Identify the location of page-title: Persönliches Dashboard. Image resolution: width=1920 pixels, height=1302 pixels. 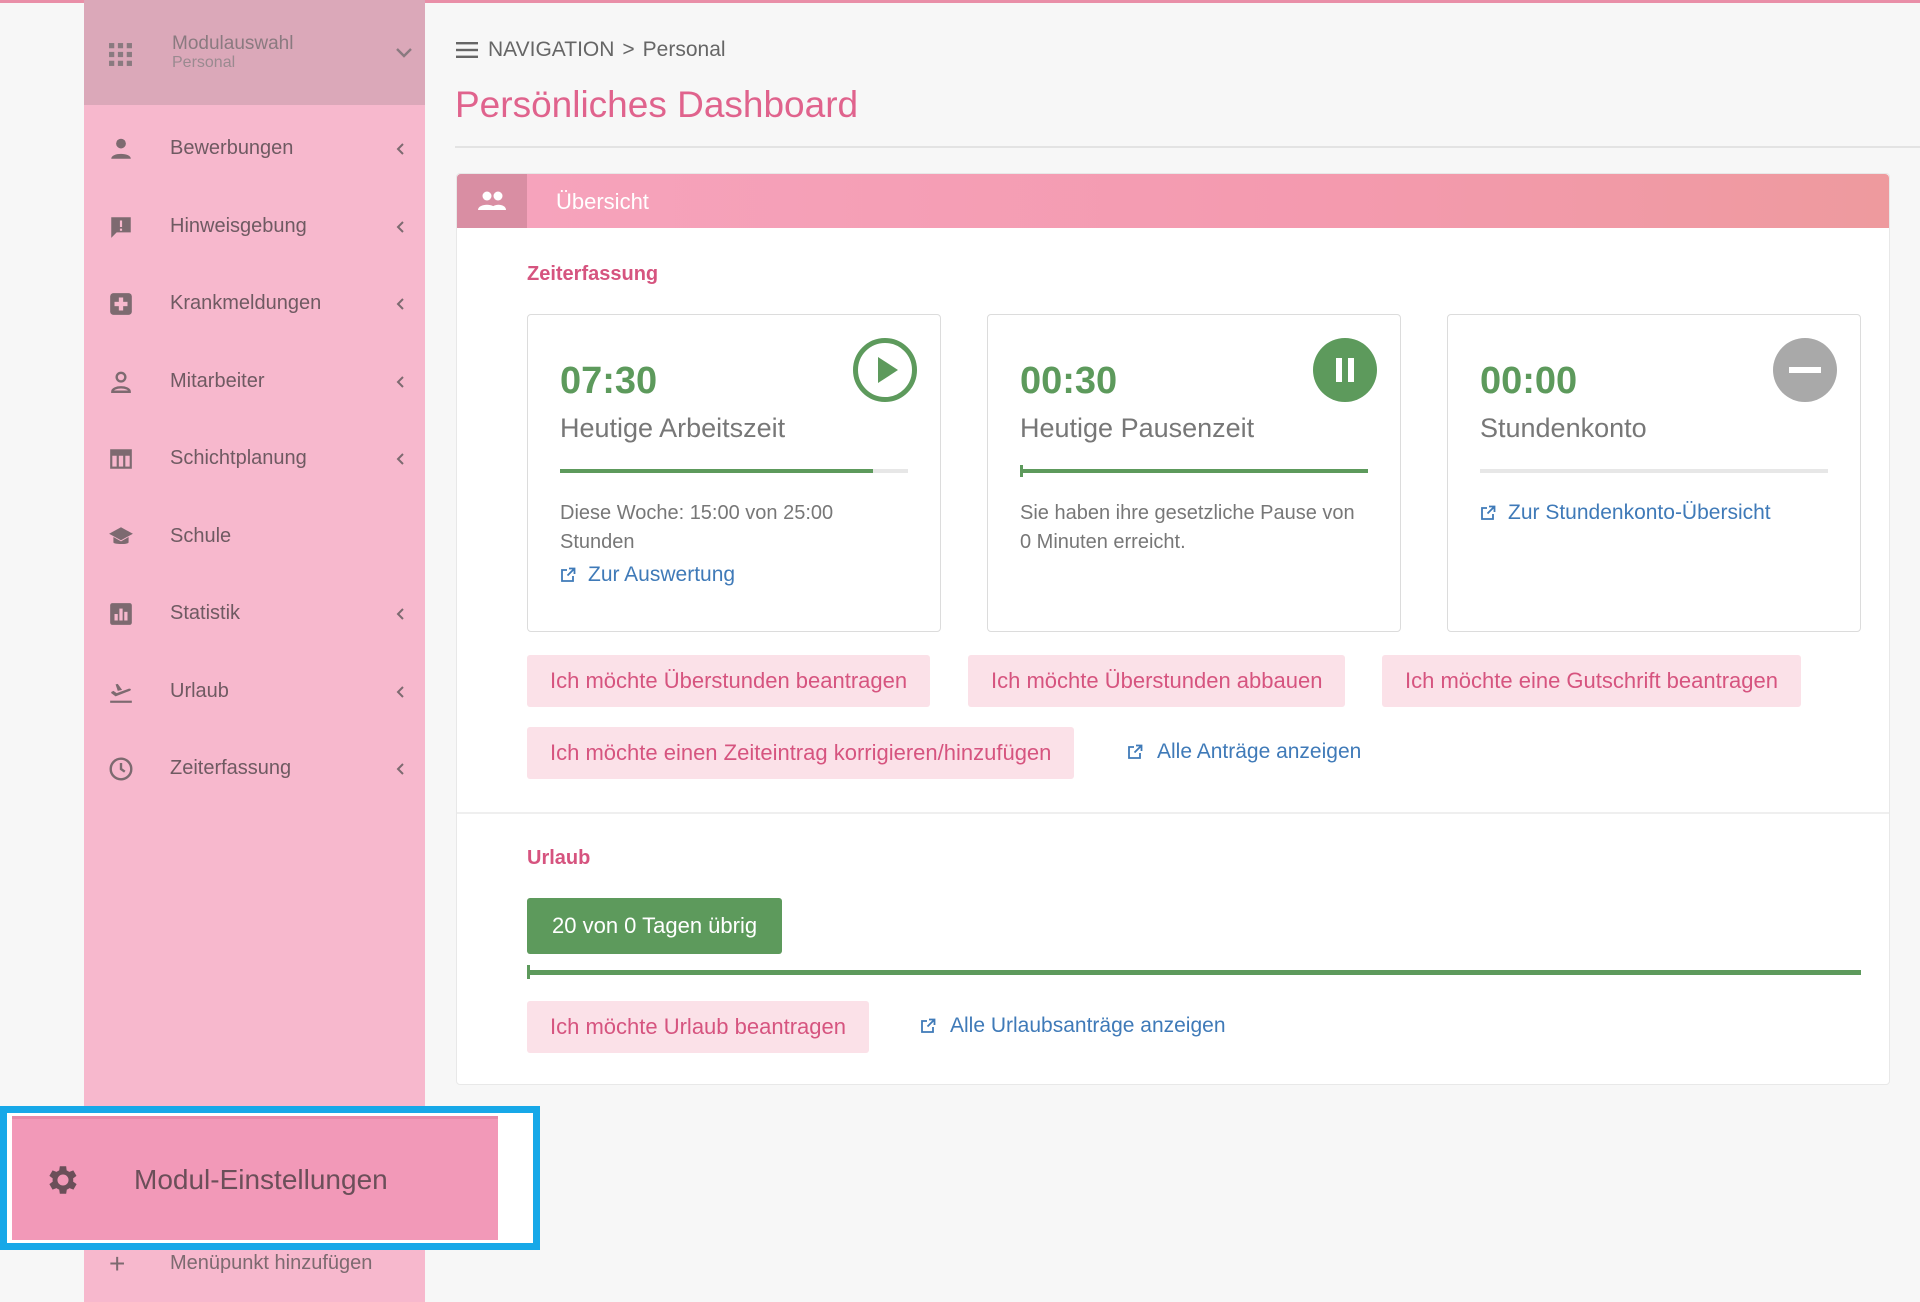
(657, 104).